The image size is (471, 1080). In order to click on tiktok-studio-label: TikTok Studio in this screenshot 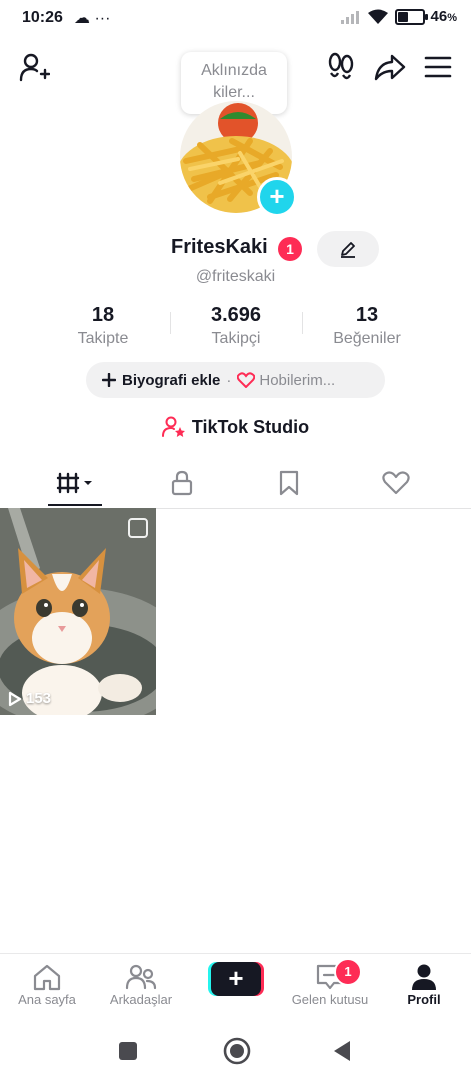, I will do `click(250, 426)`.